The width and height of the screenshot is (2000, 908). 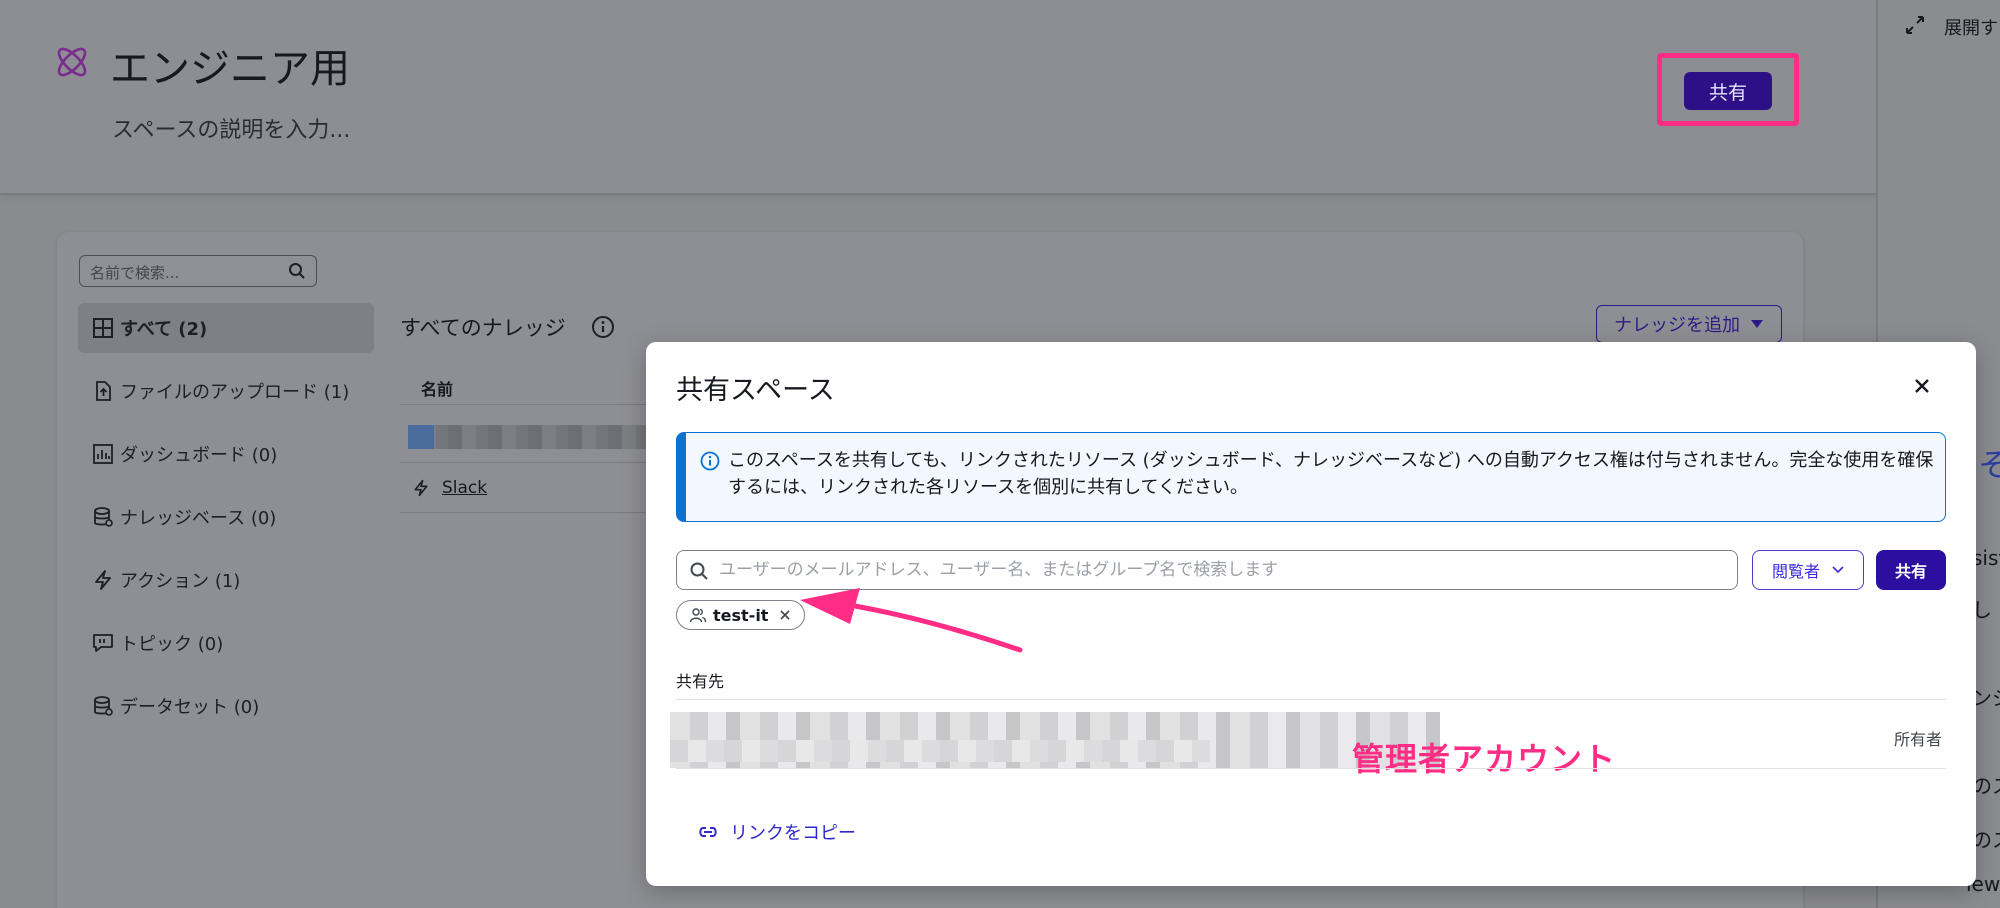 I want to click on table-row: Slack, so click(x=449, y=488).